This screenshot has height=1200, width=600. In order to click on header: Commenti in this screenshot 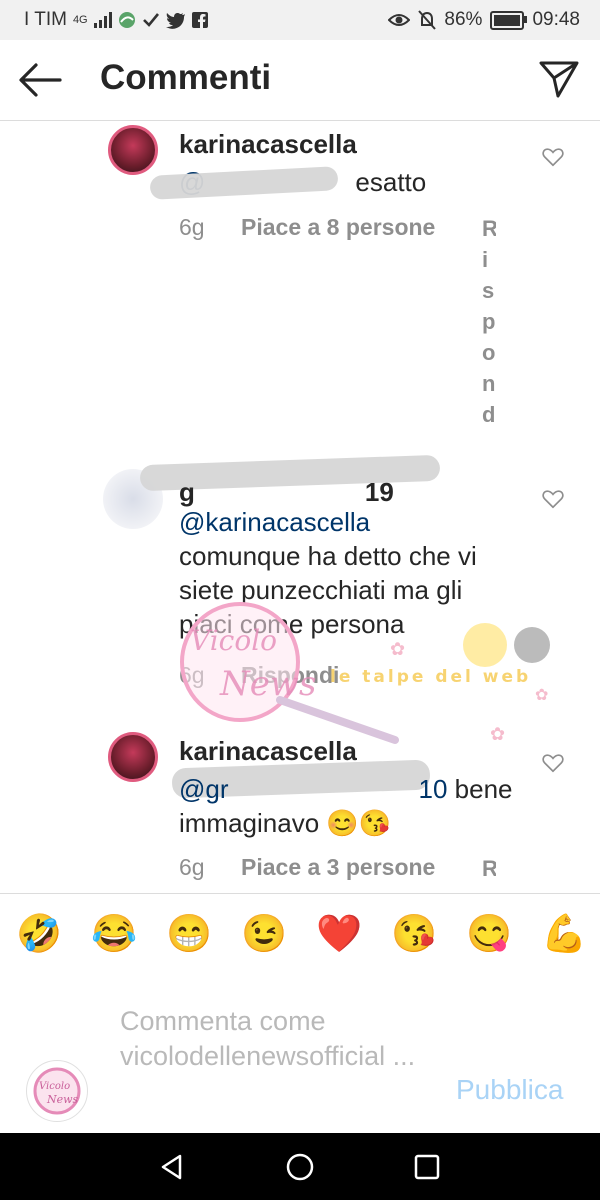, I will do `click(300, 80)`.